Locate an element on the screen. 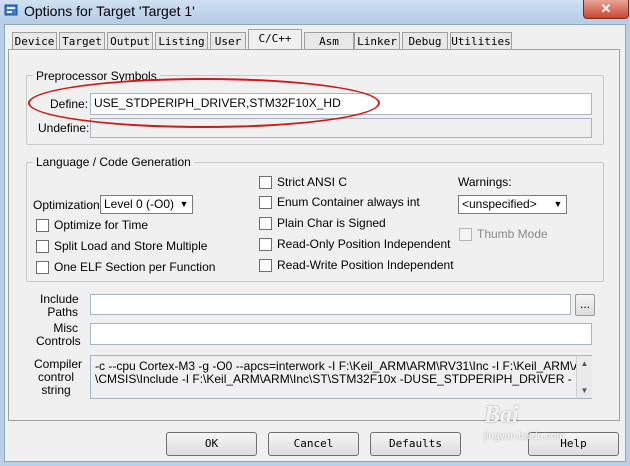 This screenshot has width=630, height=466. app-icon is located at coordinates (11, 10).